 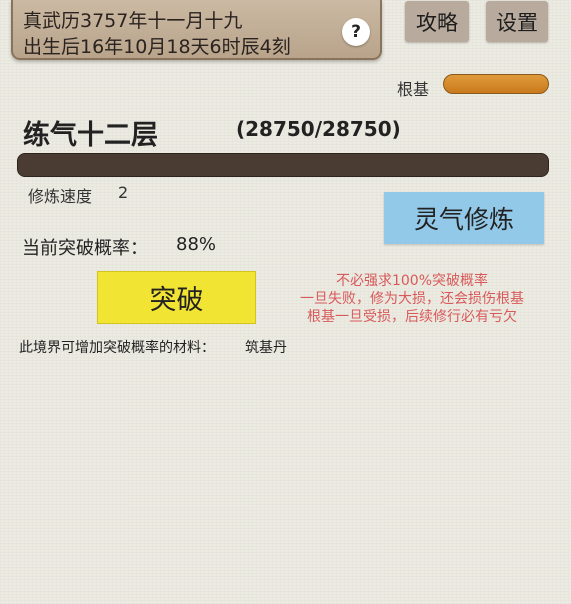 What do you see at coordinates (517, 21) in the screenshot?
I see `settings-button: 设置` at bounding box center [517, 21].